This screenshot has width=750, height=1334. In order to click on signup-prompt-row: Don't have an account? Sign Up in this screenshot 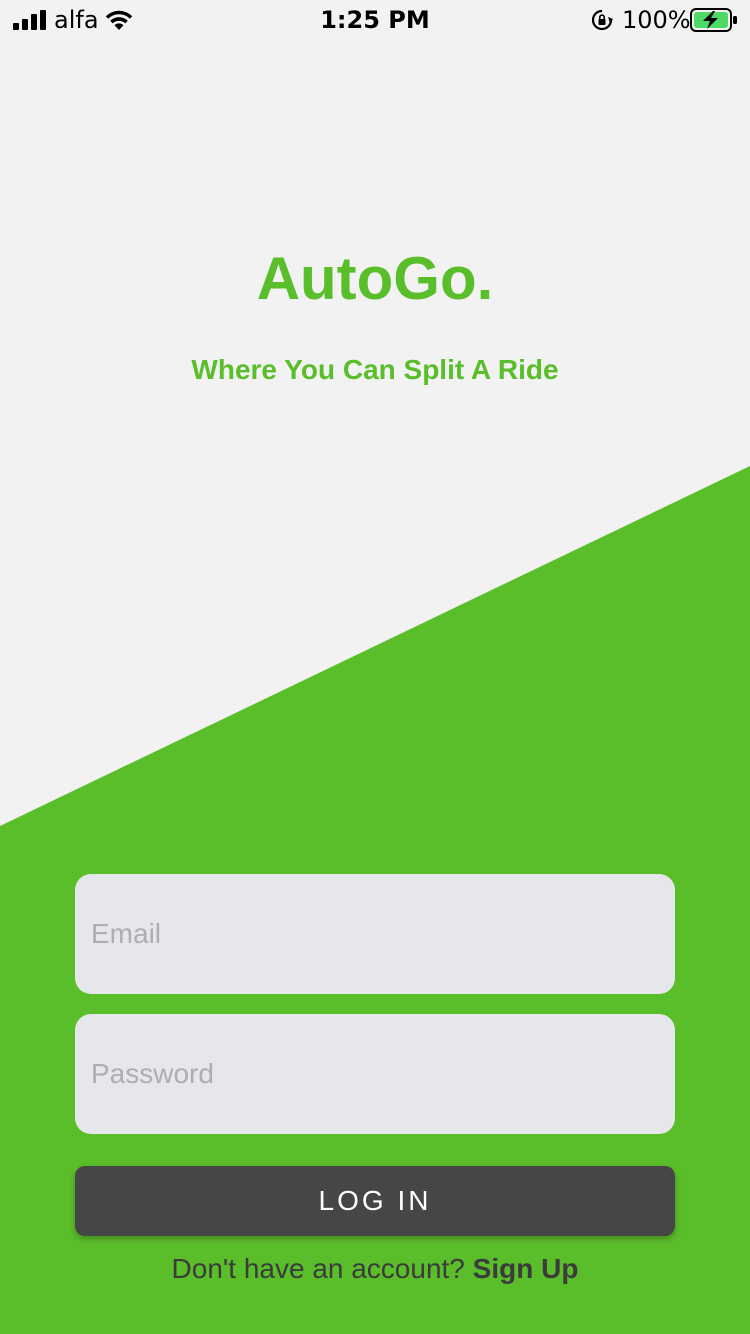, I will do `click(375, 1269)`.